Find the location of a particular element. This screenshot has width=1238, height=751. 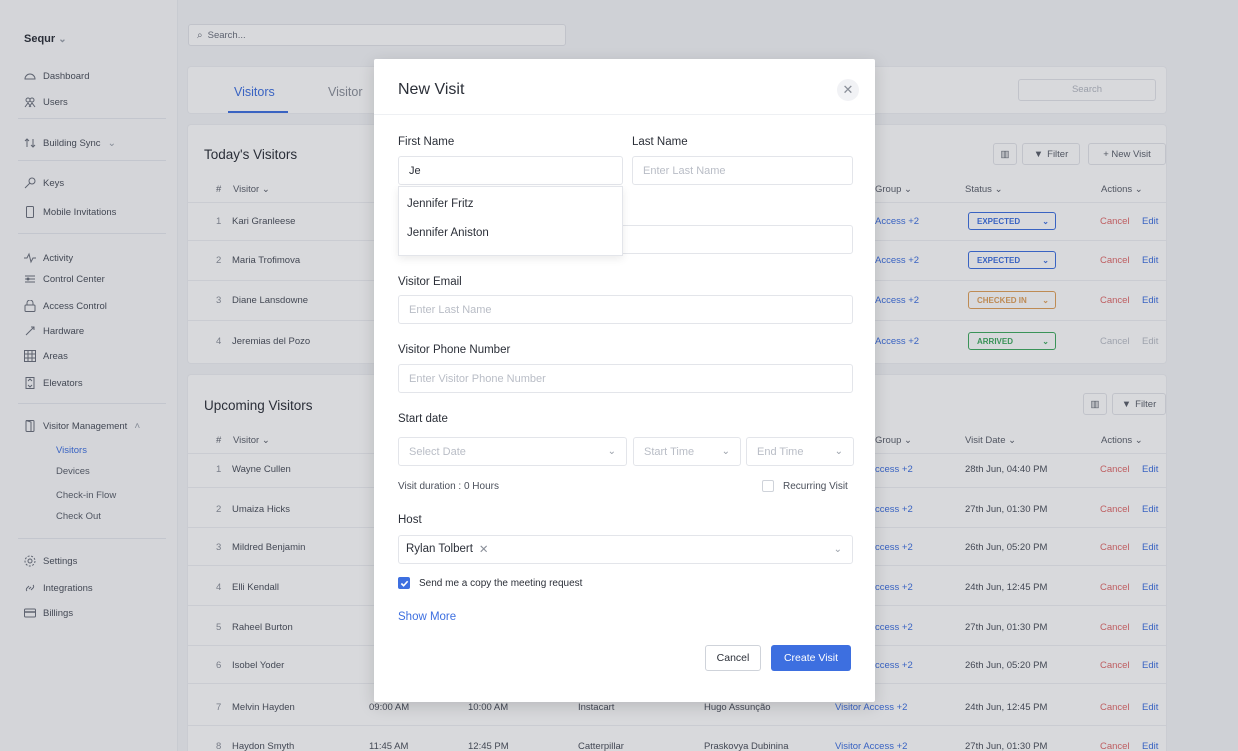

end-time-placeholder: End Time is located at coordinates (780, 451).